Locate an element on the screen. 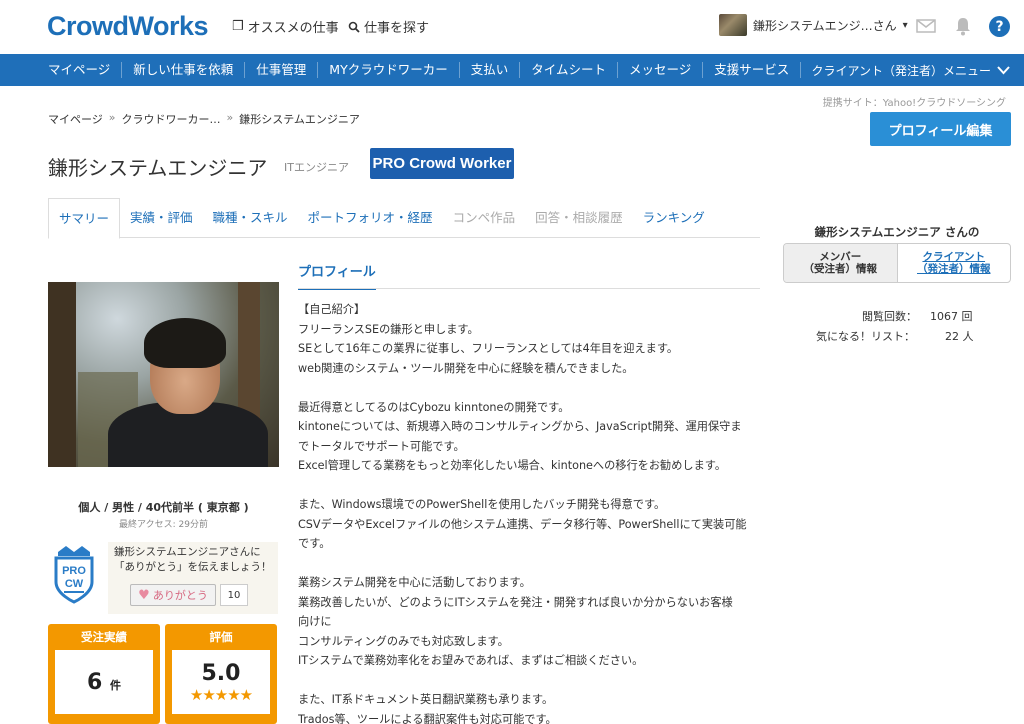  tab-skills: 職種・スキル is located at coordinates (250, 218).